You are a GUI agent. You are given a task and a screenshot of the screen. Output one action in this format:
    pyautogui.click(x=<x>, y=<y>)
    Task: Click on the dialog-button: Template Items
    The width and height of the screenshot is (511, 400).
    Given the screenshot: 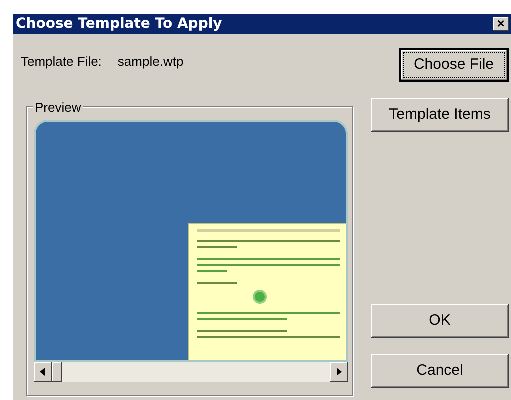 What is the action you would take?
    pyautogui.click(x=440, y=115)
    